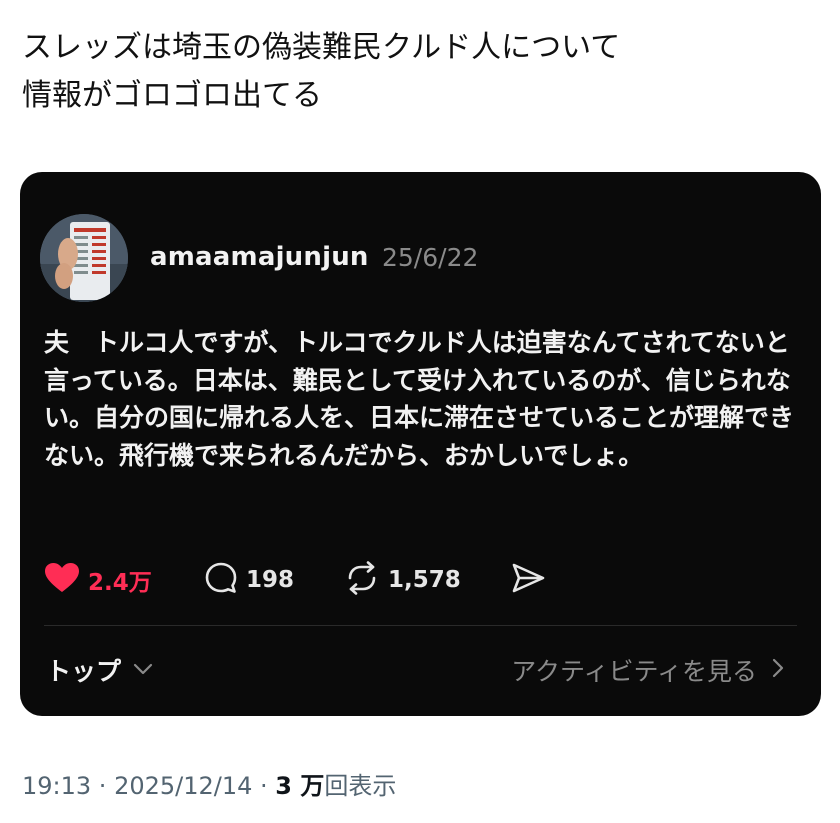 The image size is (840, 823). What do you see at coordinates (634, 671) in the screenshot?
I see `view-activity-label: アクティビティを見る` at bounding box center [634, 671].